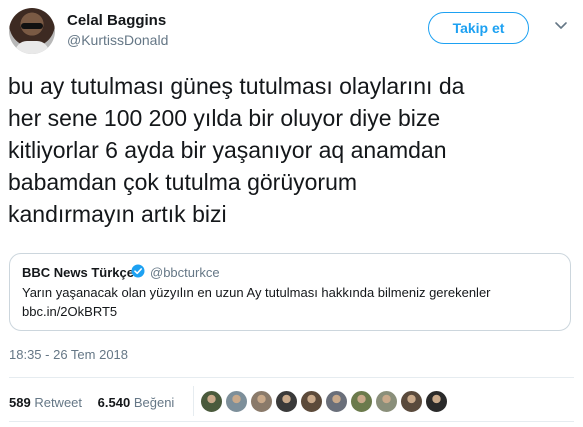 This screenshot has height=427, width=583. What do you see at coordinates (114, 402) in the screenshot?
I see `like-count: 6.540` at bounding box center [114, 402].